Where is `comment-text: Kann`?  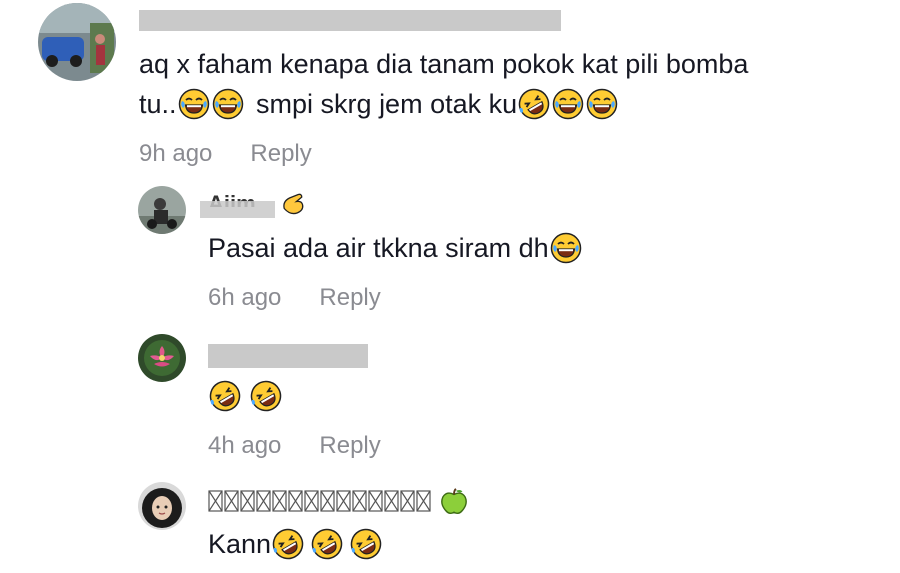 comment-text: Kann is located at coordinates (295, 544).